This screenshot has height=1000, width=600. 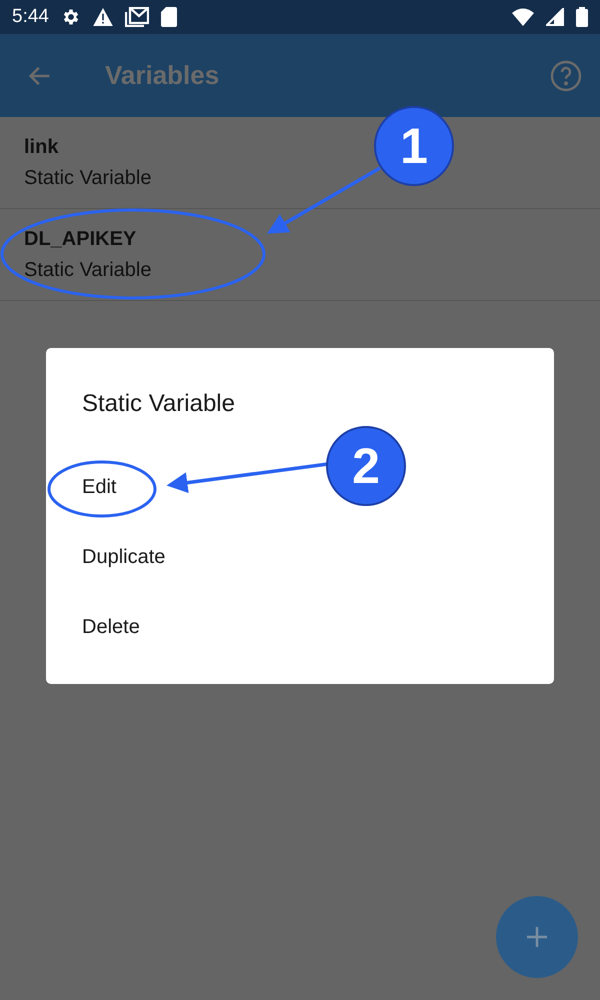 I want to click on menu-option: Edit, so click(x=99, y=487).